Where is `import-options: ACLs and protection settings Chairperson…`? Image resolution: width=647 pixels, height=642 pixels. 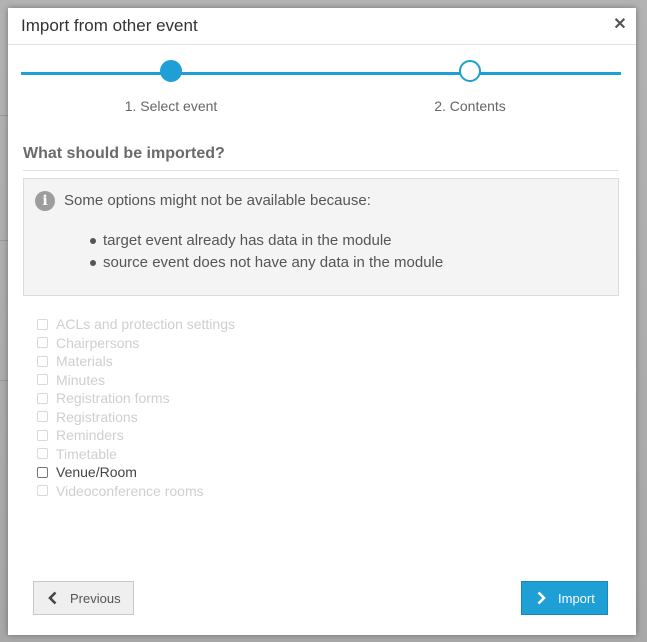
import-options: ACLs and protection settings Chairperson… is located at coordinates (136, 407).